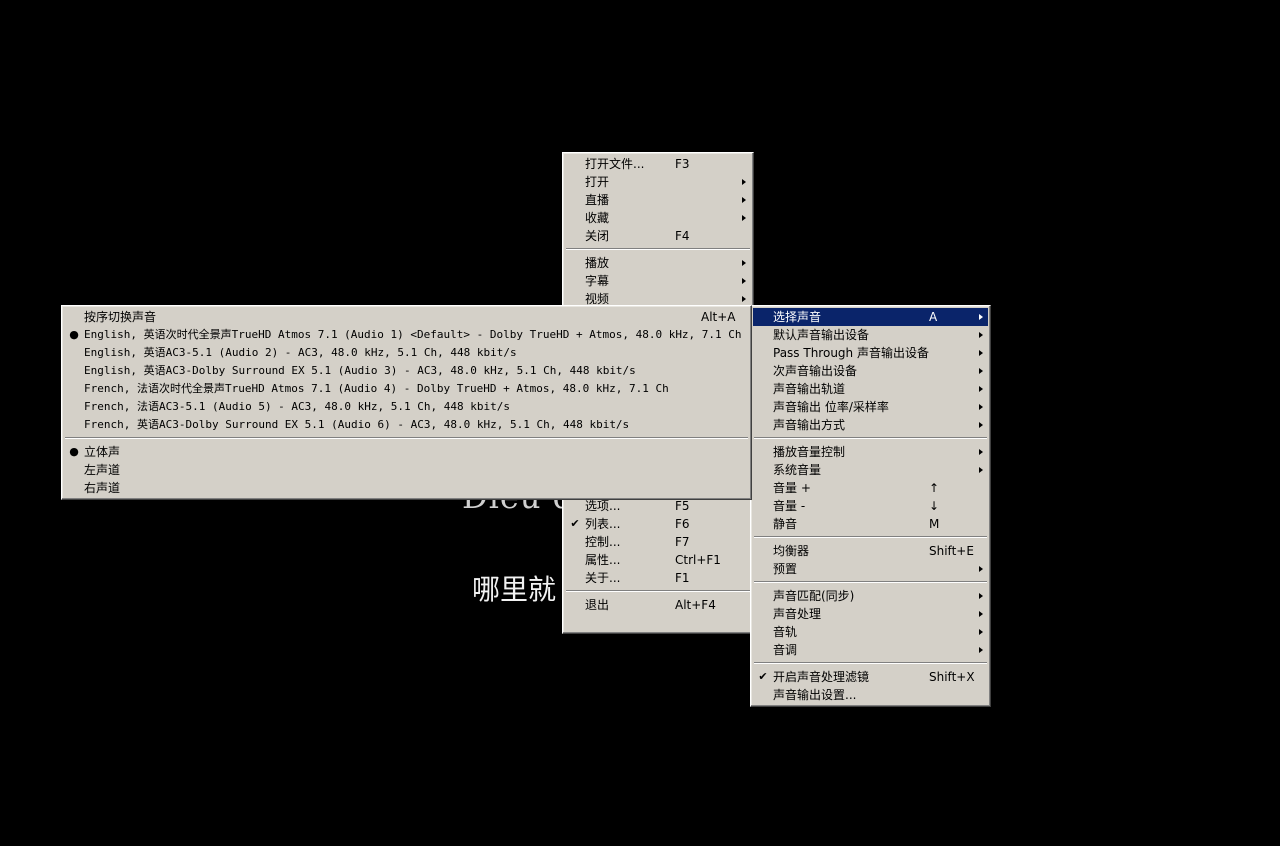 The width and height of the screenshot is (1280, 846). I want to click on audio-menu-item-shortcut: ↓, so click(934, 506).